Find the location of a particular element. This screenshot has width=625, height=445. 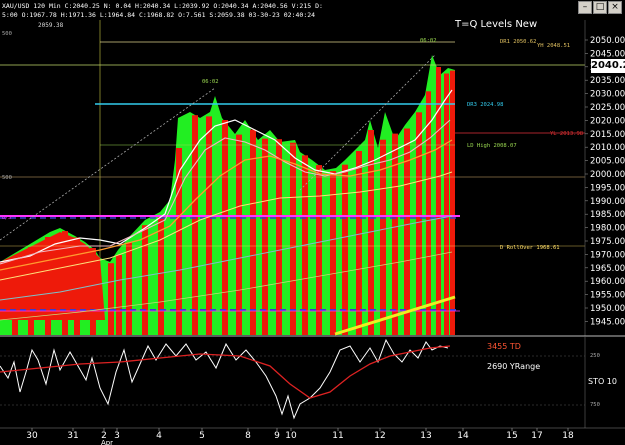

price-axis-label: 1970.00 is located at coordinates (607, 255).